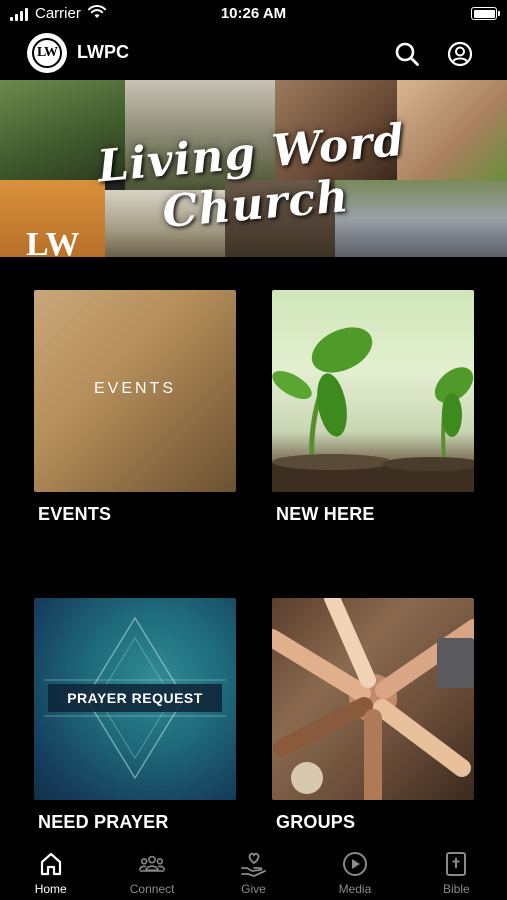 This screenshot has width=507, height=900. What do you see at coordinates (50, 889) in the screenshot?
I see `tab-home-label: Home` at bounding box center [50, 889].